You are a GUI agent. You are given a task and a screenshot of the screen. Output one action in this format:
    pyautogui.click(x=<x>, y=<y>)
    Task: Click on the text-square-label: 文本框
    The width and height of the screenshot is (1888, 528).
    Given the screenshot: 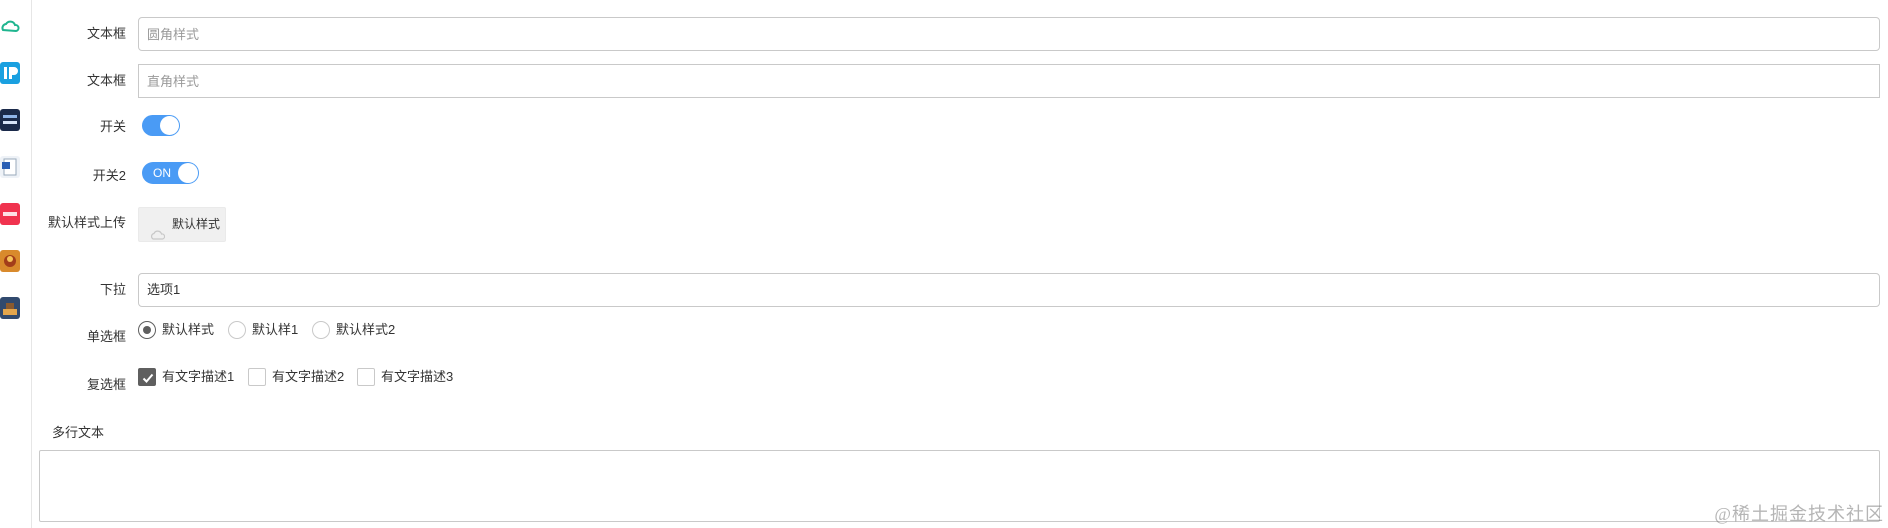 What is the action you would take?
    pyautogui.click(x=106, y=80)
    